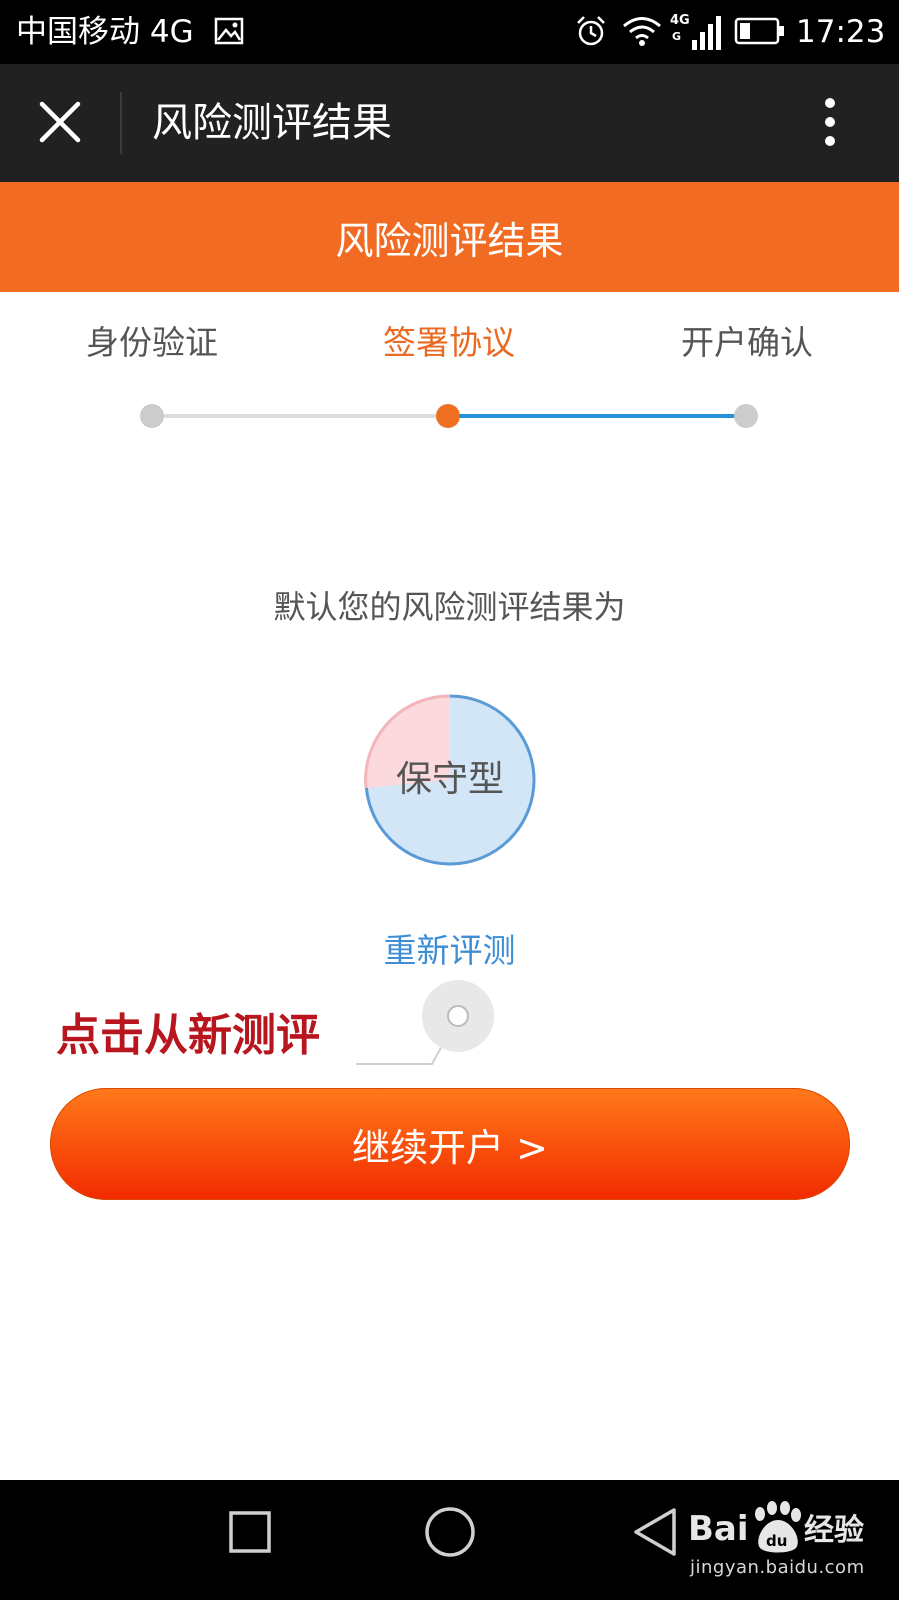  What do you see at coordinates (834, 1530) in the screenshot?
I see `svg-text: 经验` at bounding box center [834, 1530].